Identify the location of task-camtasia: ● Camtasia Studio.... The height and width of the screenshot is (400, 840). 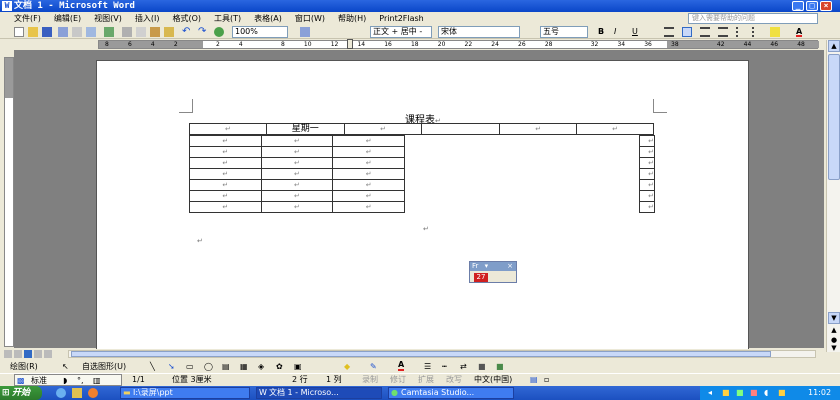
(451, 393).